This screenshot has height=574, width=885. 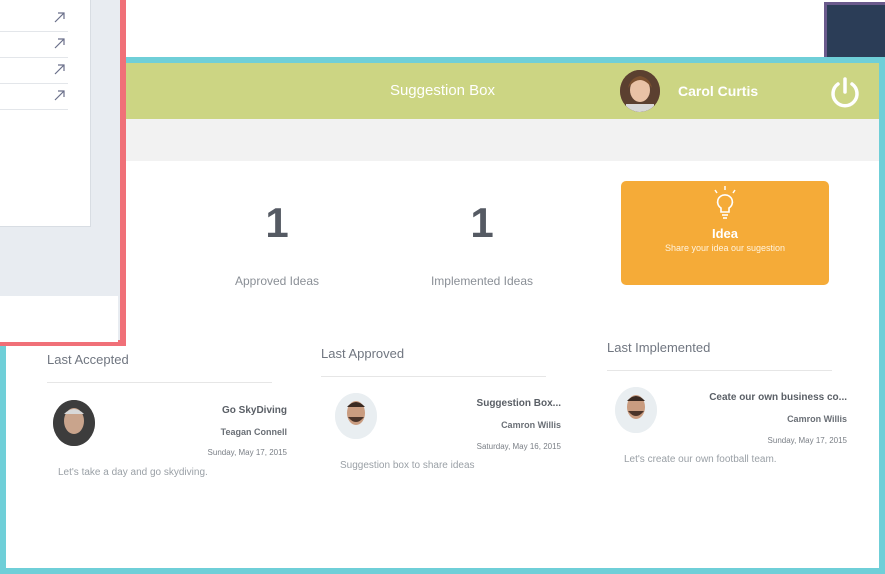 What do you see at coordinates (277, 281) in the screenshot?
I see `approved-label: Approved Ideas` at bounding box center [277, 281].